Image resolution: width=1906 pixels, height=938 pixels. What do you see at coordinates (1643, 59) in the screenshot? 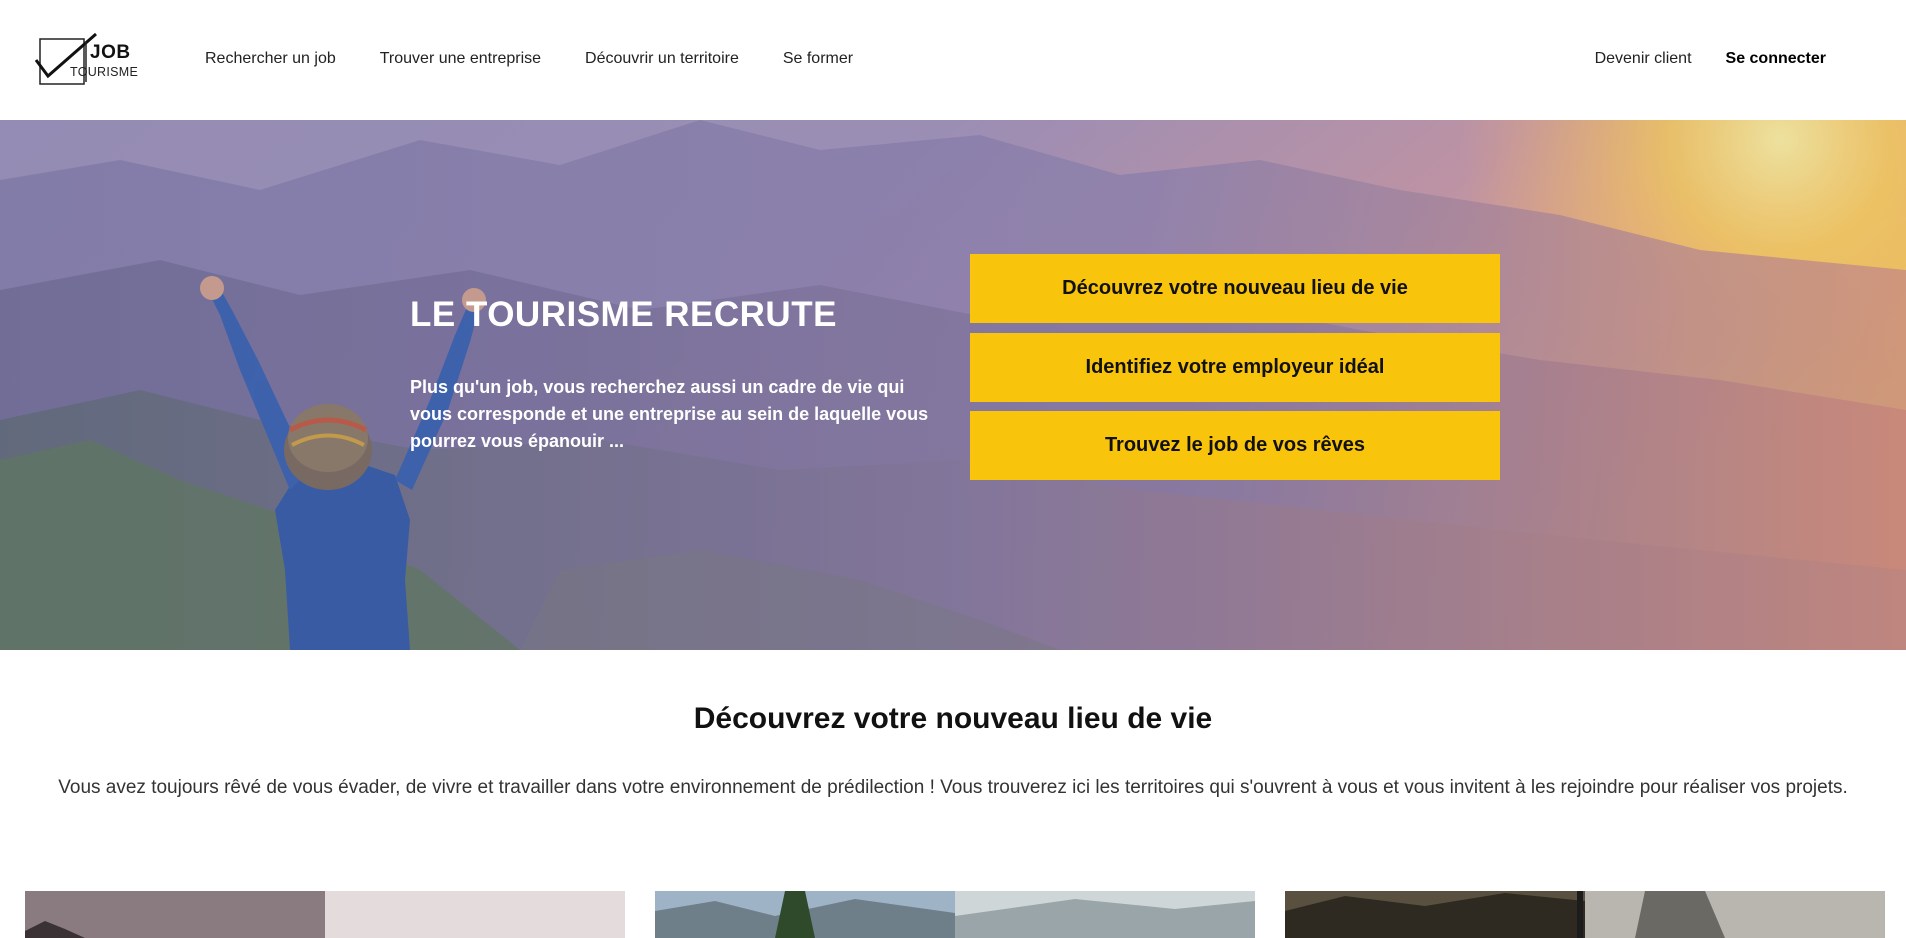
I see `become-client-link: Devenir client` at bounding box center [1643, 59].